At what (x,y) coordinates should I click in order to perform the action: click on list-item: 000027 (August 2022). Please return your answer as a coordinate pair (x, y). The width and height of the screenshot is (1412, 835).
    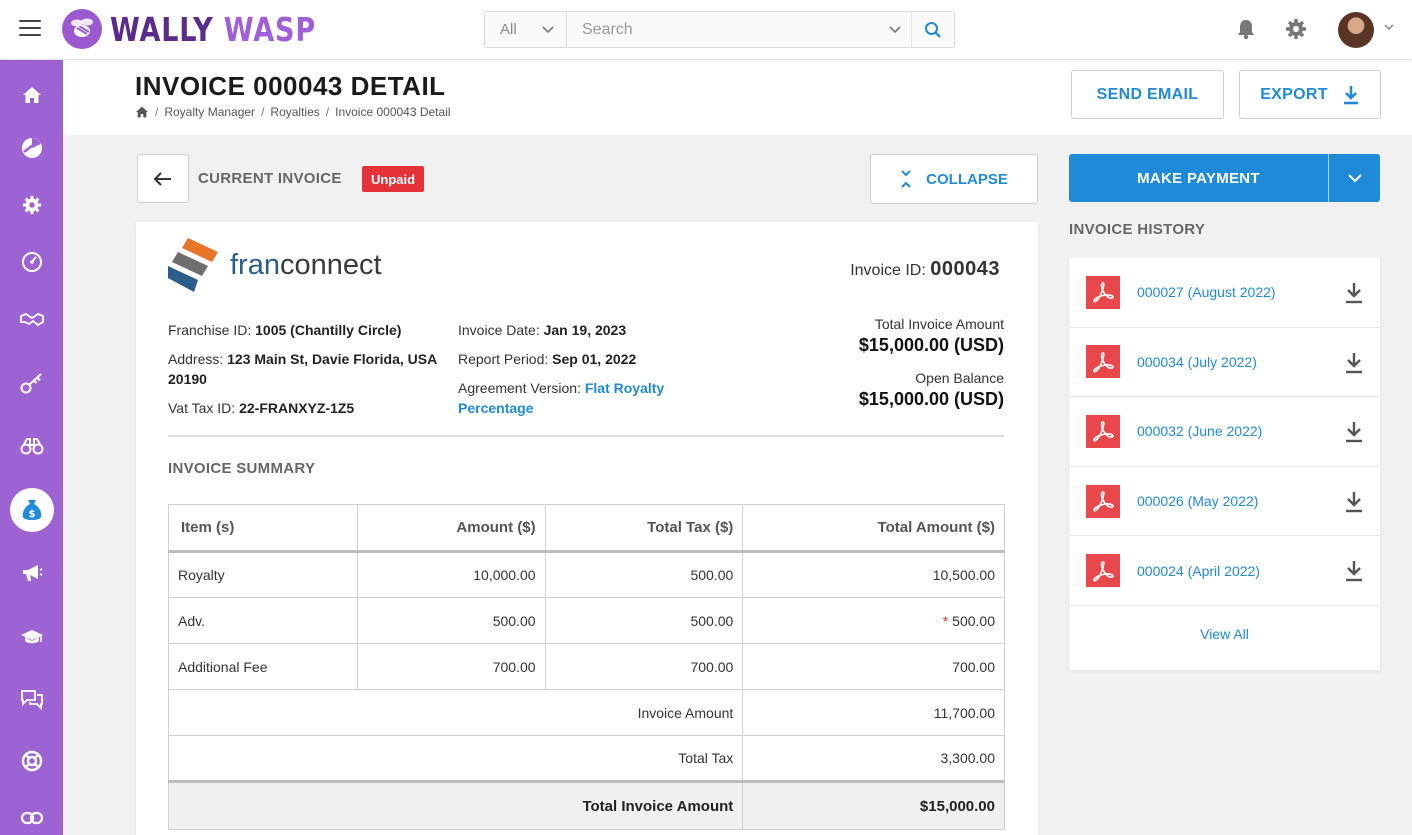
    Looking at the image, I should click on (1224, 293).